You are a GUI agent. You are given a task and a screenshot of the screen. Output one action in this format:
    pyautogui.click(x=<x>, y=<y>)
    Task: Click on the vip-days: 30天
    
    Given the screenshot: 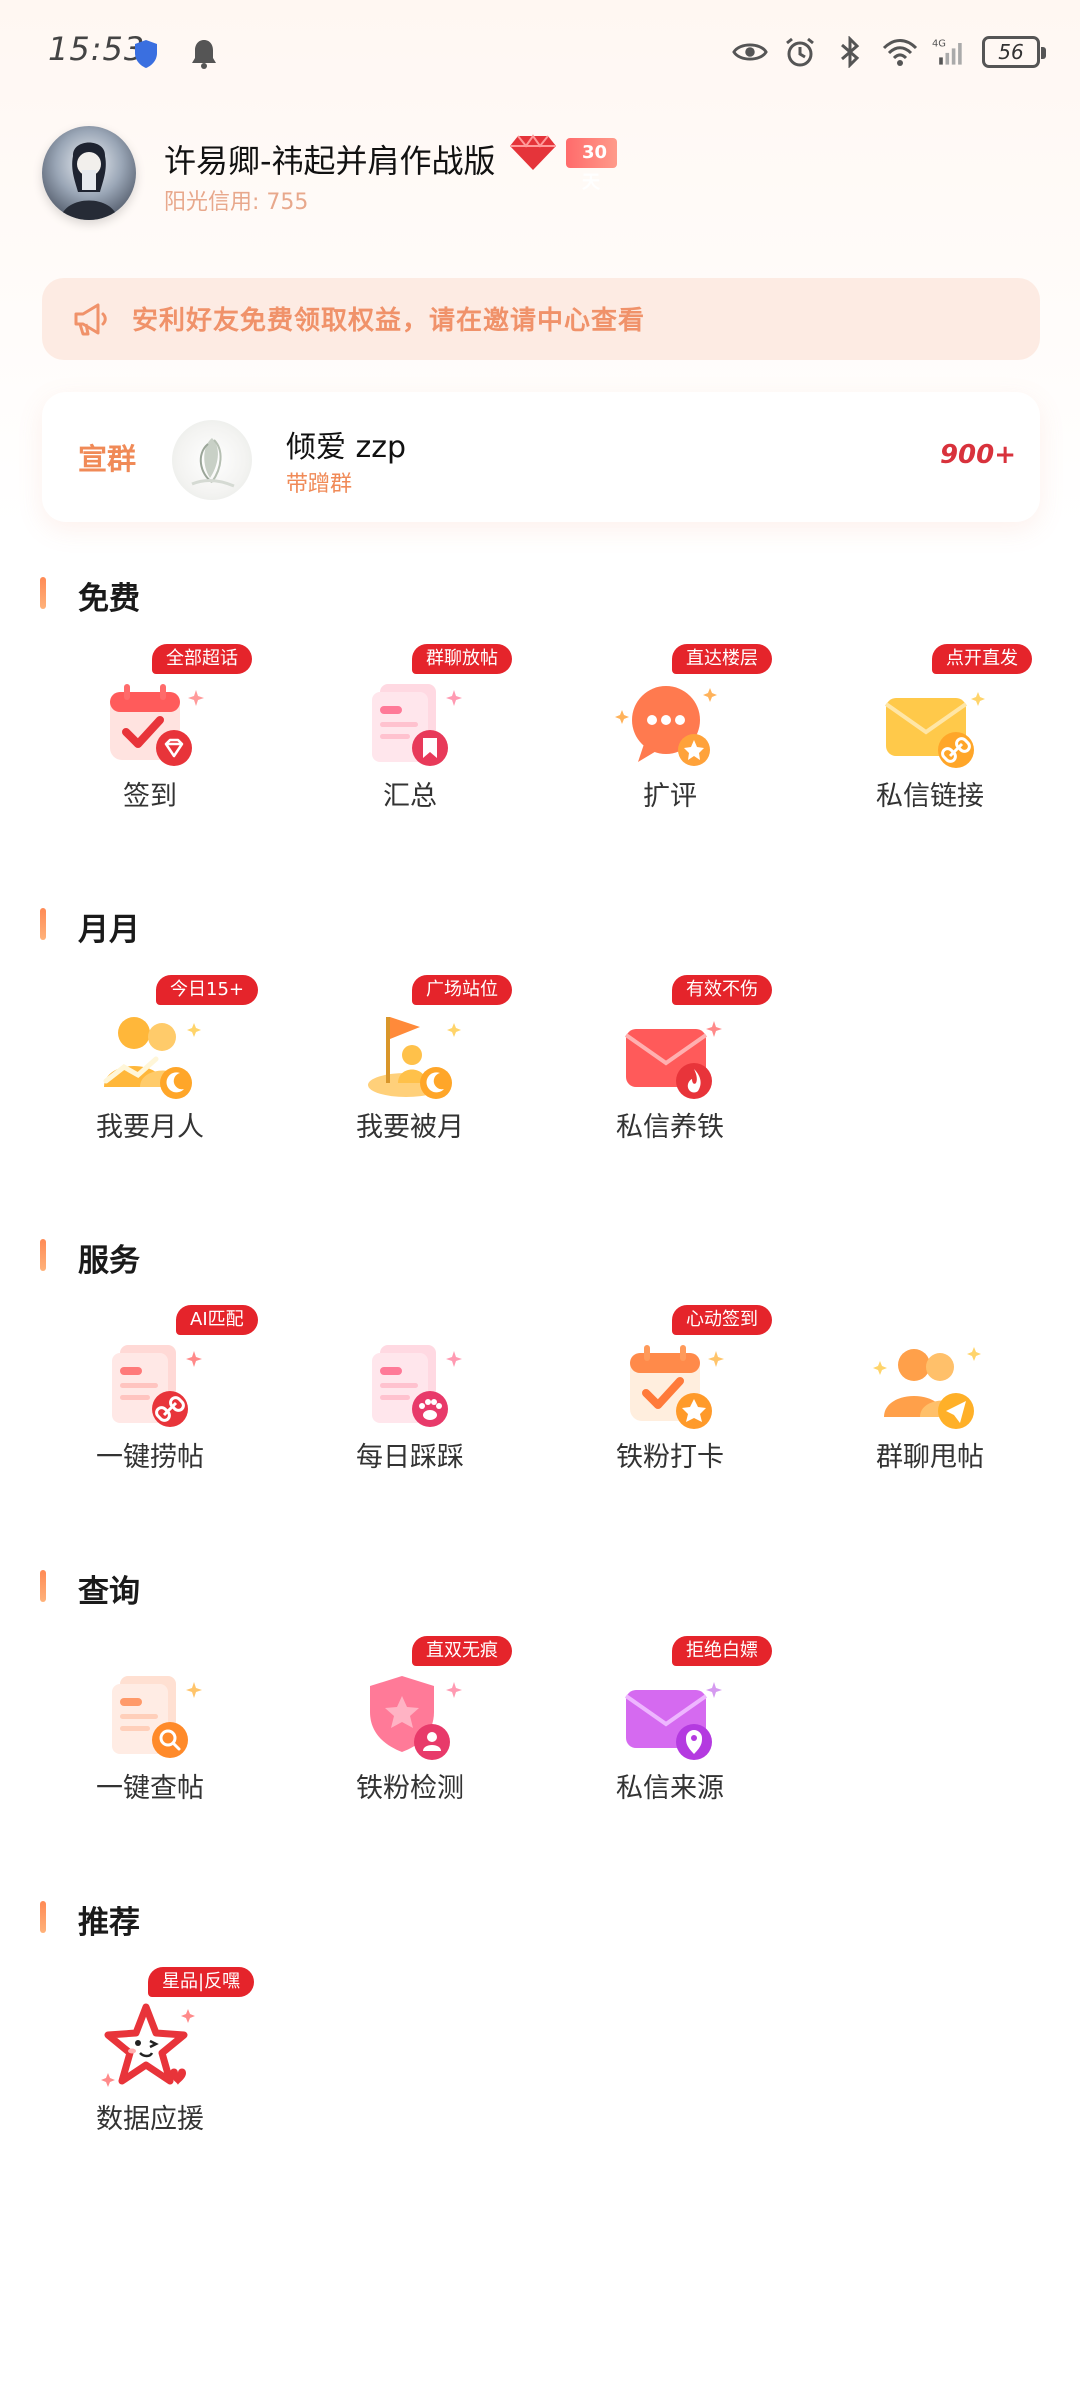 What is the action you would take?
    pyautogui.click(x=592, y=165)
    